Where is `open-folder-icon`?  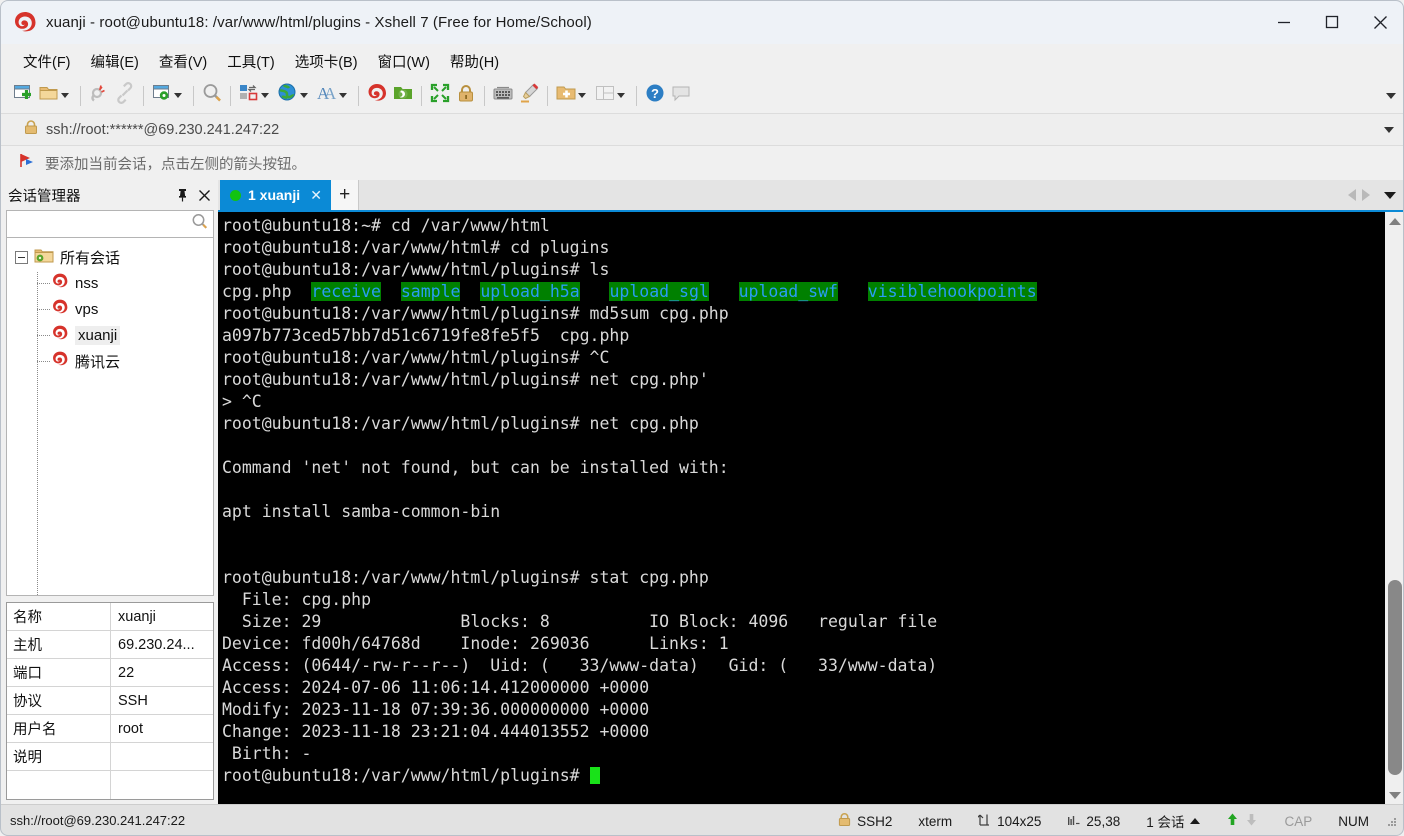
open-folder-icon is located at coordinates (49, 95).